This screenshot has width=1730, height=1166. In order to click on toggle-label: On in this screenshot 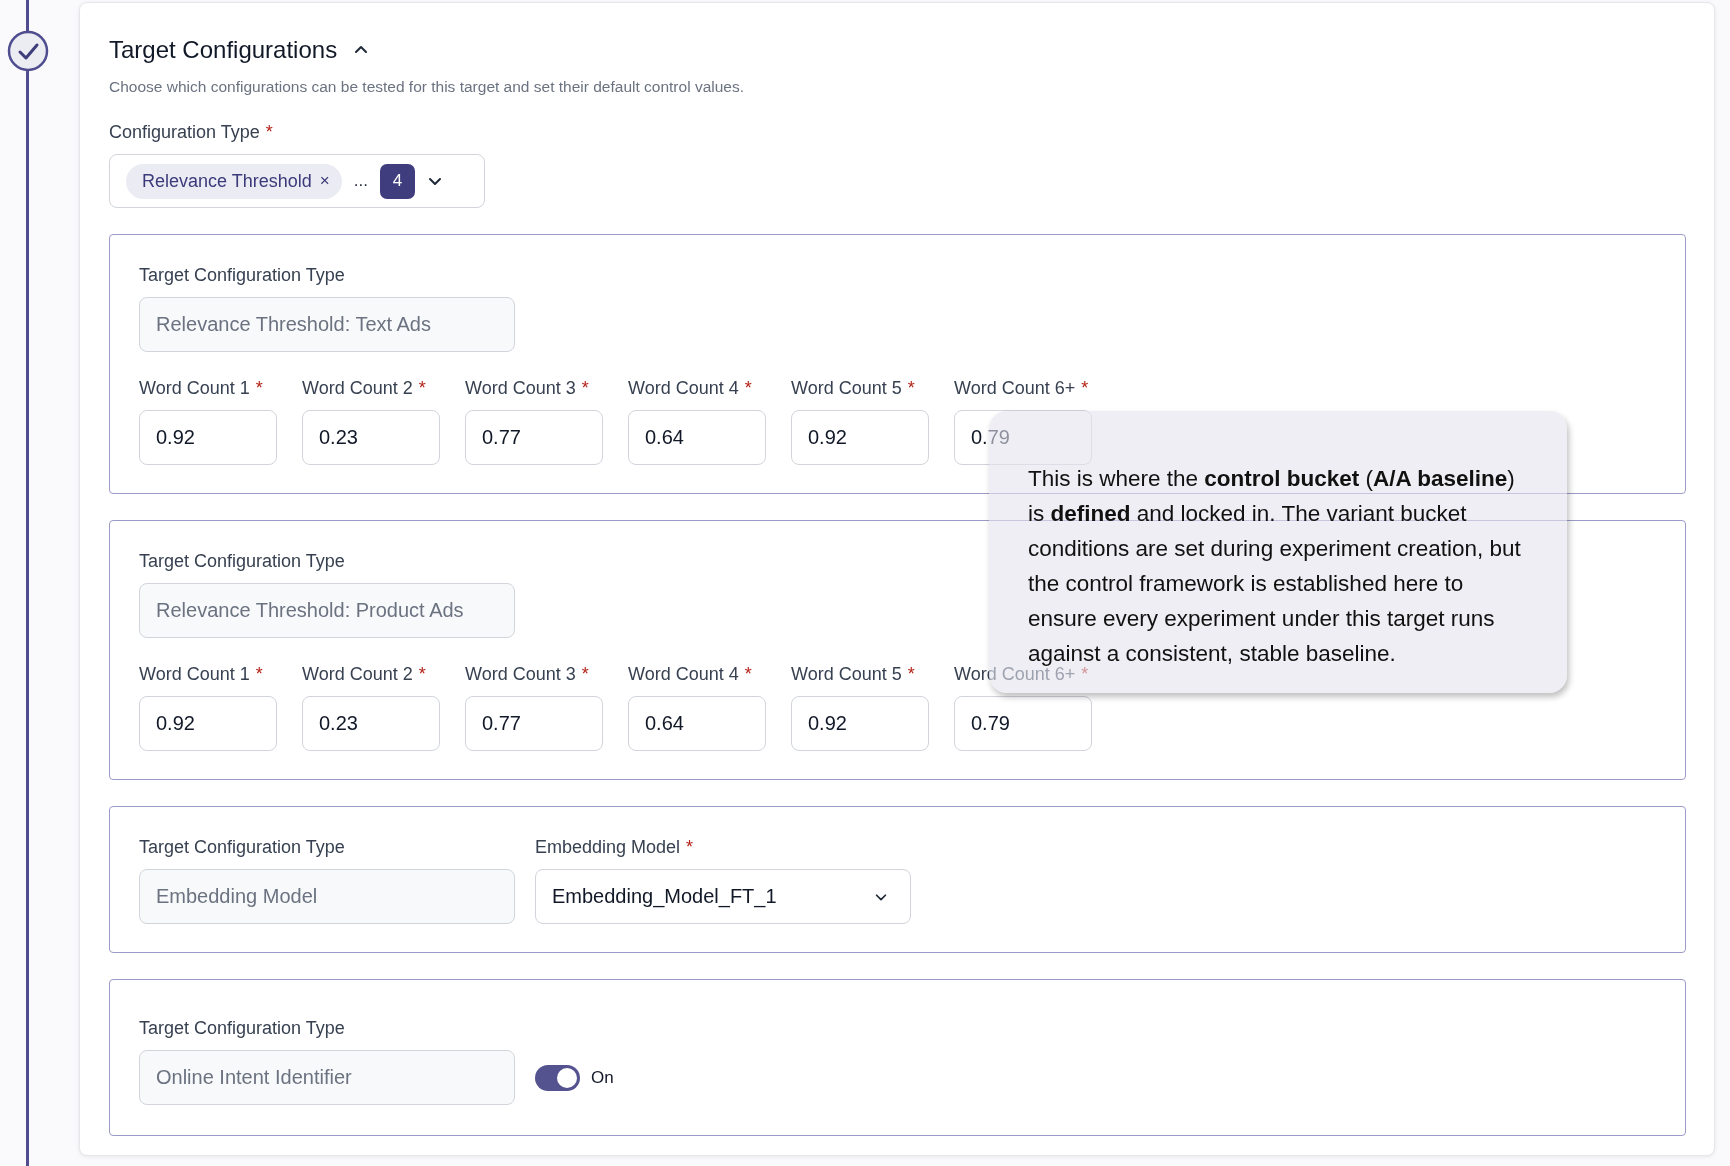, I will do `click(602, 1077)`.